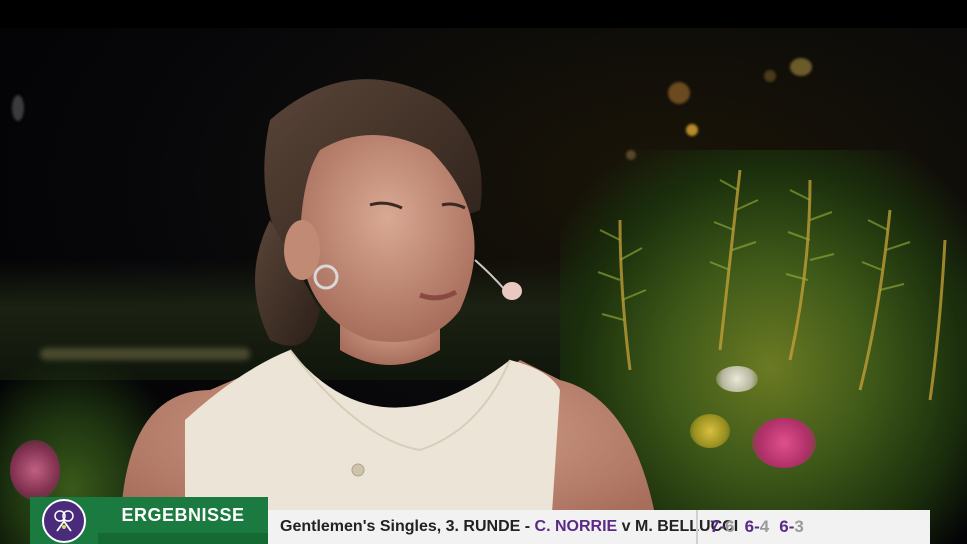  Describe the element at coordinates (183, 515) in the screenshot. I see `section-label: ERGEBNISSE` at that location.